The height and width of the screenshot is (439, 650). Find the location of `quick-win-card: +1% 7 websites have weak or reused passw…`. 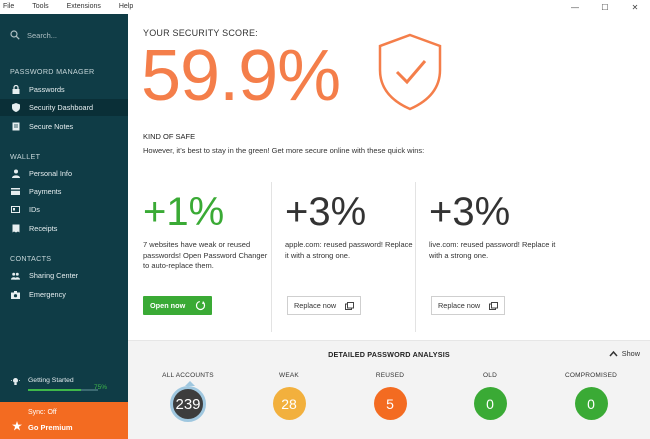

quick-win-card: +1% 7 websites have weak or reused passw… is located at coordinates (215, 253).